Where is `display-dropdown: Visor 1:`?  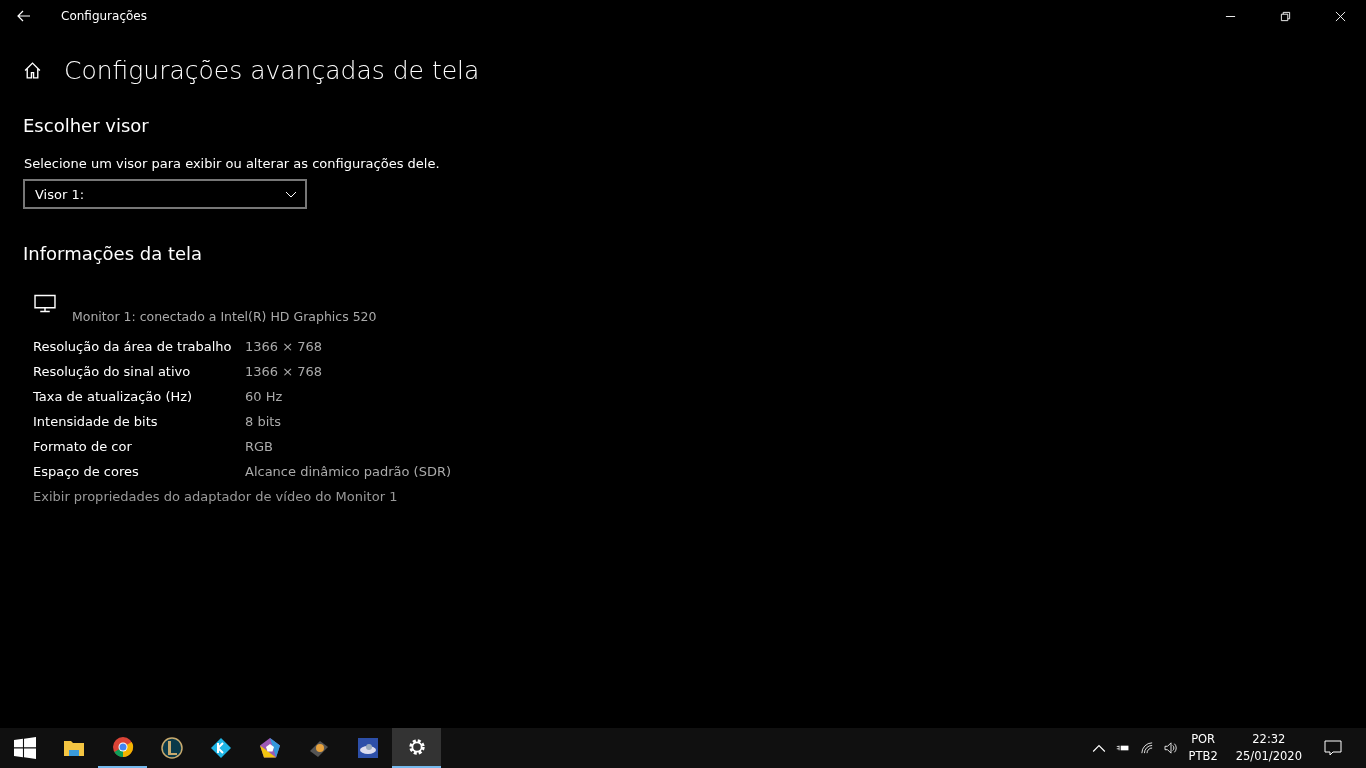
display-dropdown: Visor 1: is located at coordinates (165, 194).